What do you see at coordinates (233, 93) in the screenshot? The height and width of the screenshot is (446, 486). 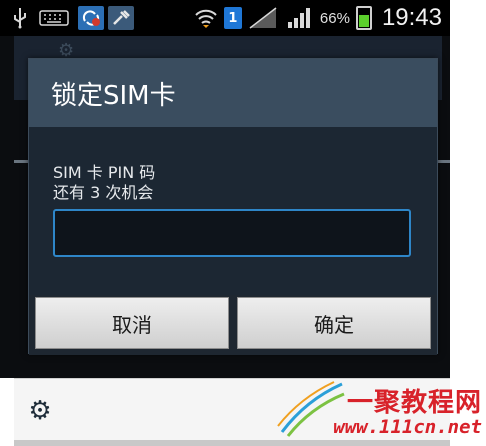 I see `dialog-header: 锁定SIM卡` at bounding box center [233, 93].